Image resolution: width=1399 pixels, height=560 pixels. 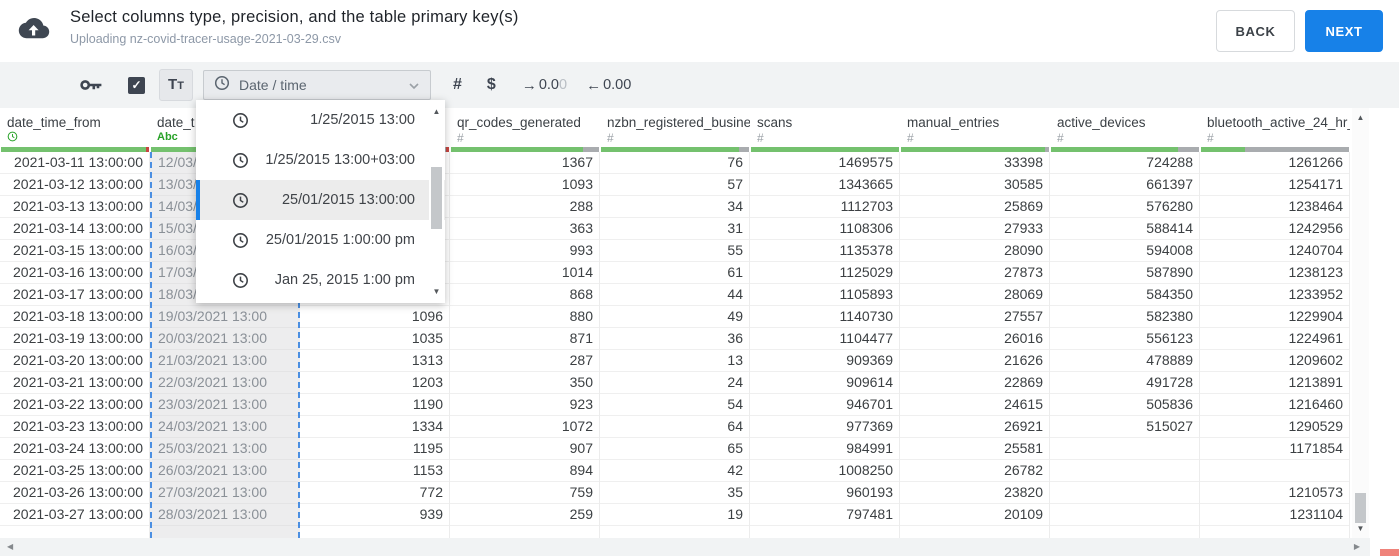 I want to click on column-name: date_time_from, so click(x=54, y=122).